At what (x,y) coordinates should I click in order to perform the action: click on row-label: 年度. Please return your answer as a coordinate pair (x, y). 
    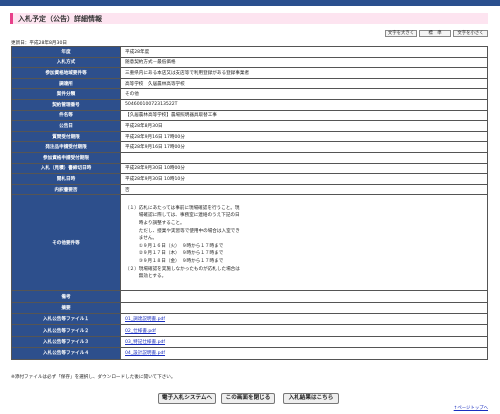
    Looking at the image, I should click on (66, 52).